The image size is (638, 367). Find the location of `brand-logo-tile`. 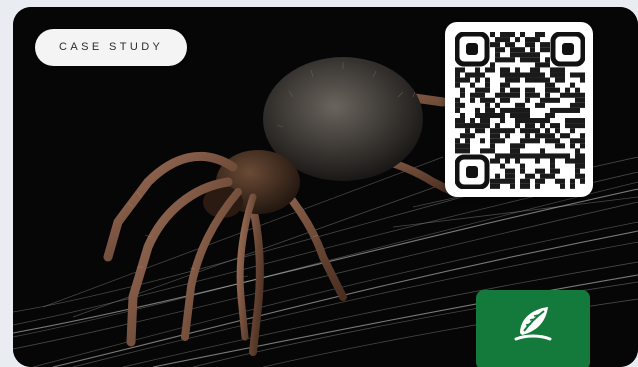

brand-logo-tile is located at coordinates (533, 328).